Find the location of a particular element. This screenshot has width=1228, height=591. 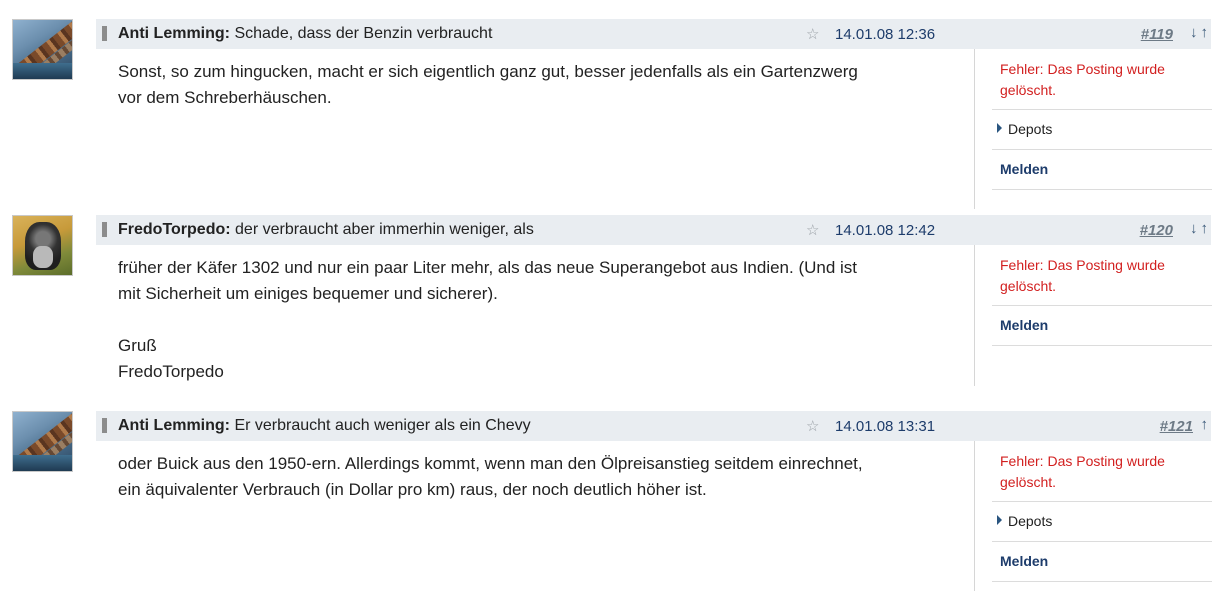

post-number-link: #121 is located at coordinates (1176, 426).